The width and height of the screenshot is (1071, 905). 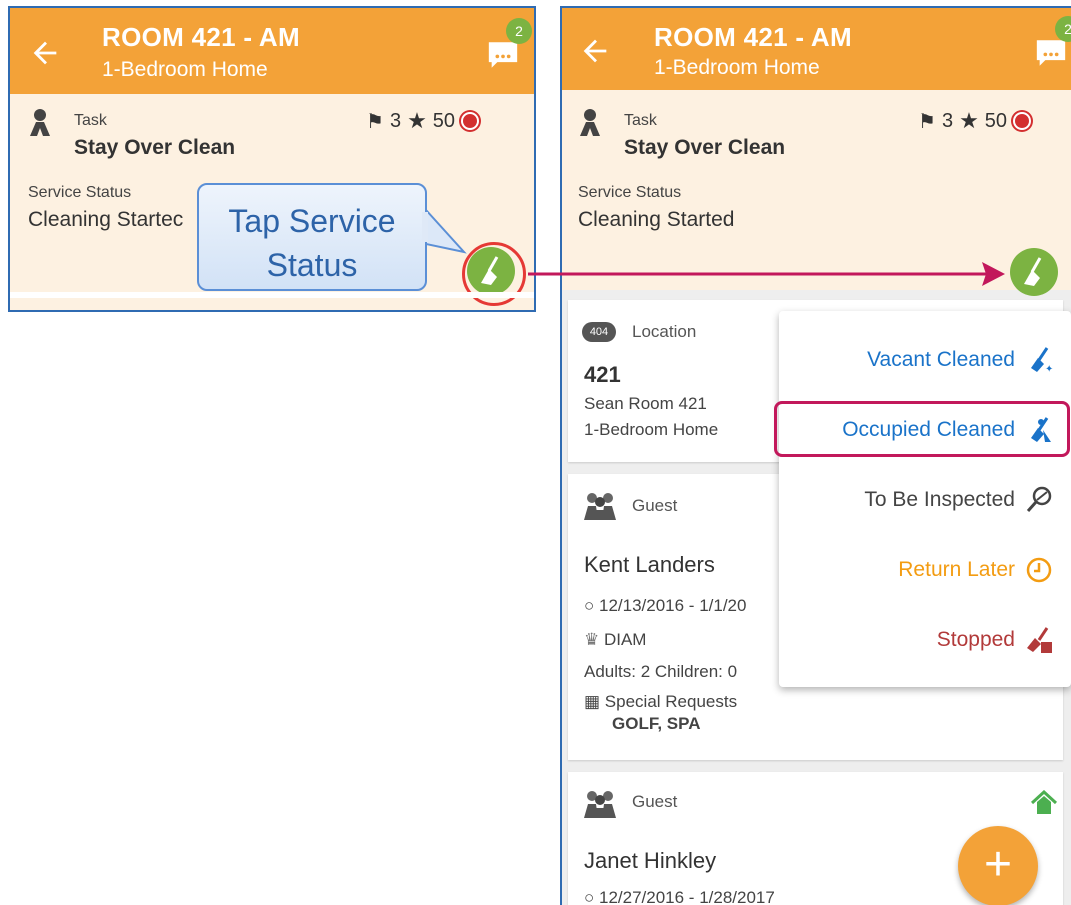 I want to click on app-bar: ROOM 421 - AM 1-Bedroom Home 2, so click(x=272, y=51).